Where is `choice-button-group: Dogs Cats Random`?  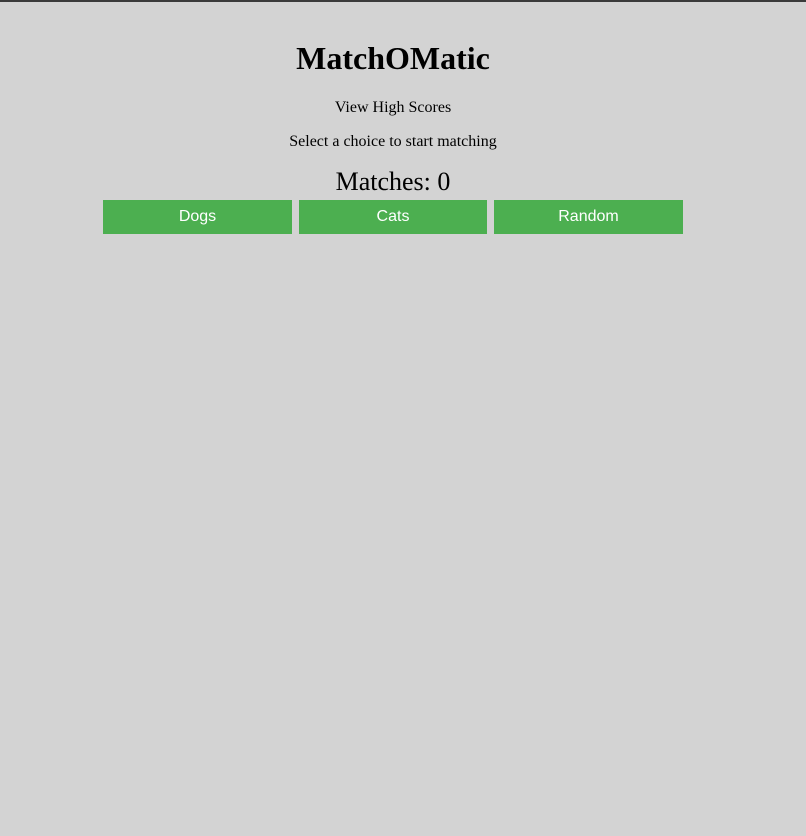
choice-button-group: Dogs Cats Random is located at coordinates (393, 217).